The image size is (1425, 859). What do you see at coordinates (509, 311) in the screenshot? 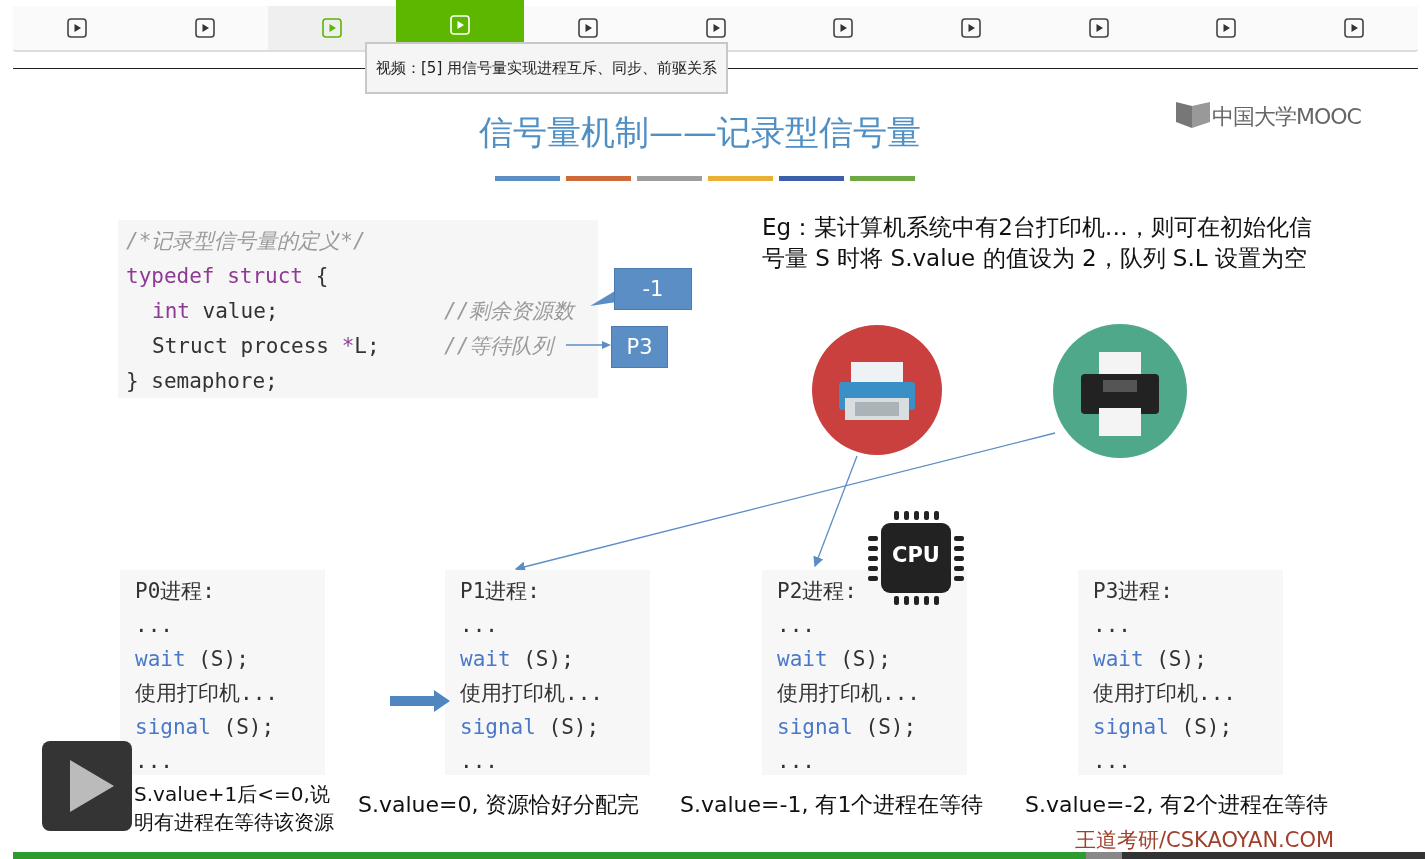
I see `code-comment: //剩余资源数` at bounding box center [509, 311].